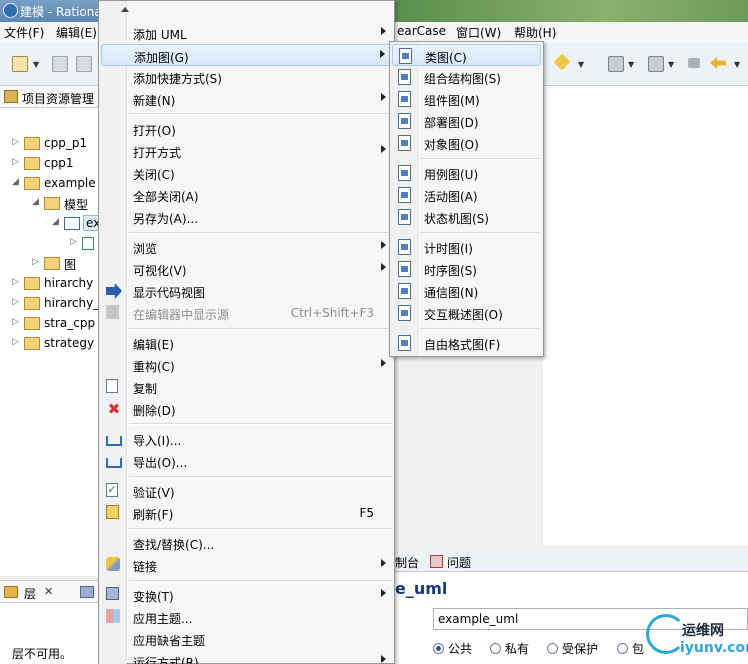  I want to click on menu-item-apply-default-theme: 应用缺省主题, so click(247, 639).